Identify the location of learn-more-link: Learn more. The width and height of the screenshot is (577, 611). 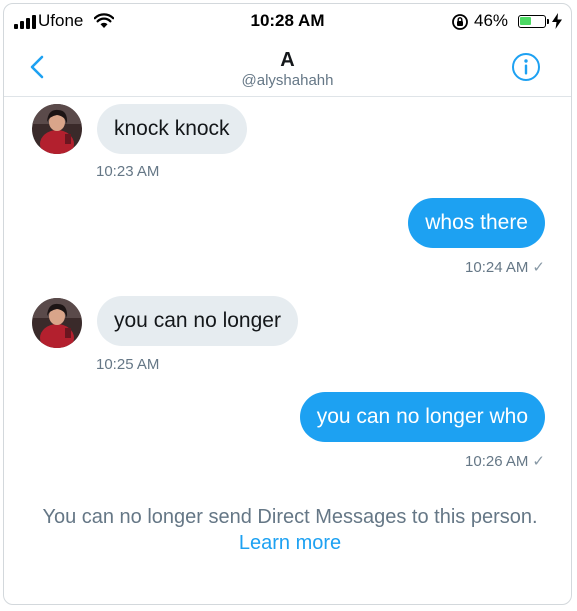
(290, 543).